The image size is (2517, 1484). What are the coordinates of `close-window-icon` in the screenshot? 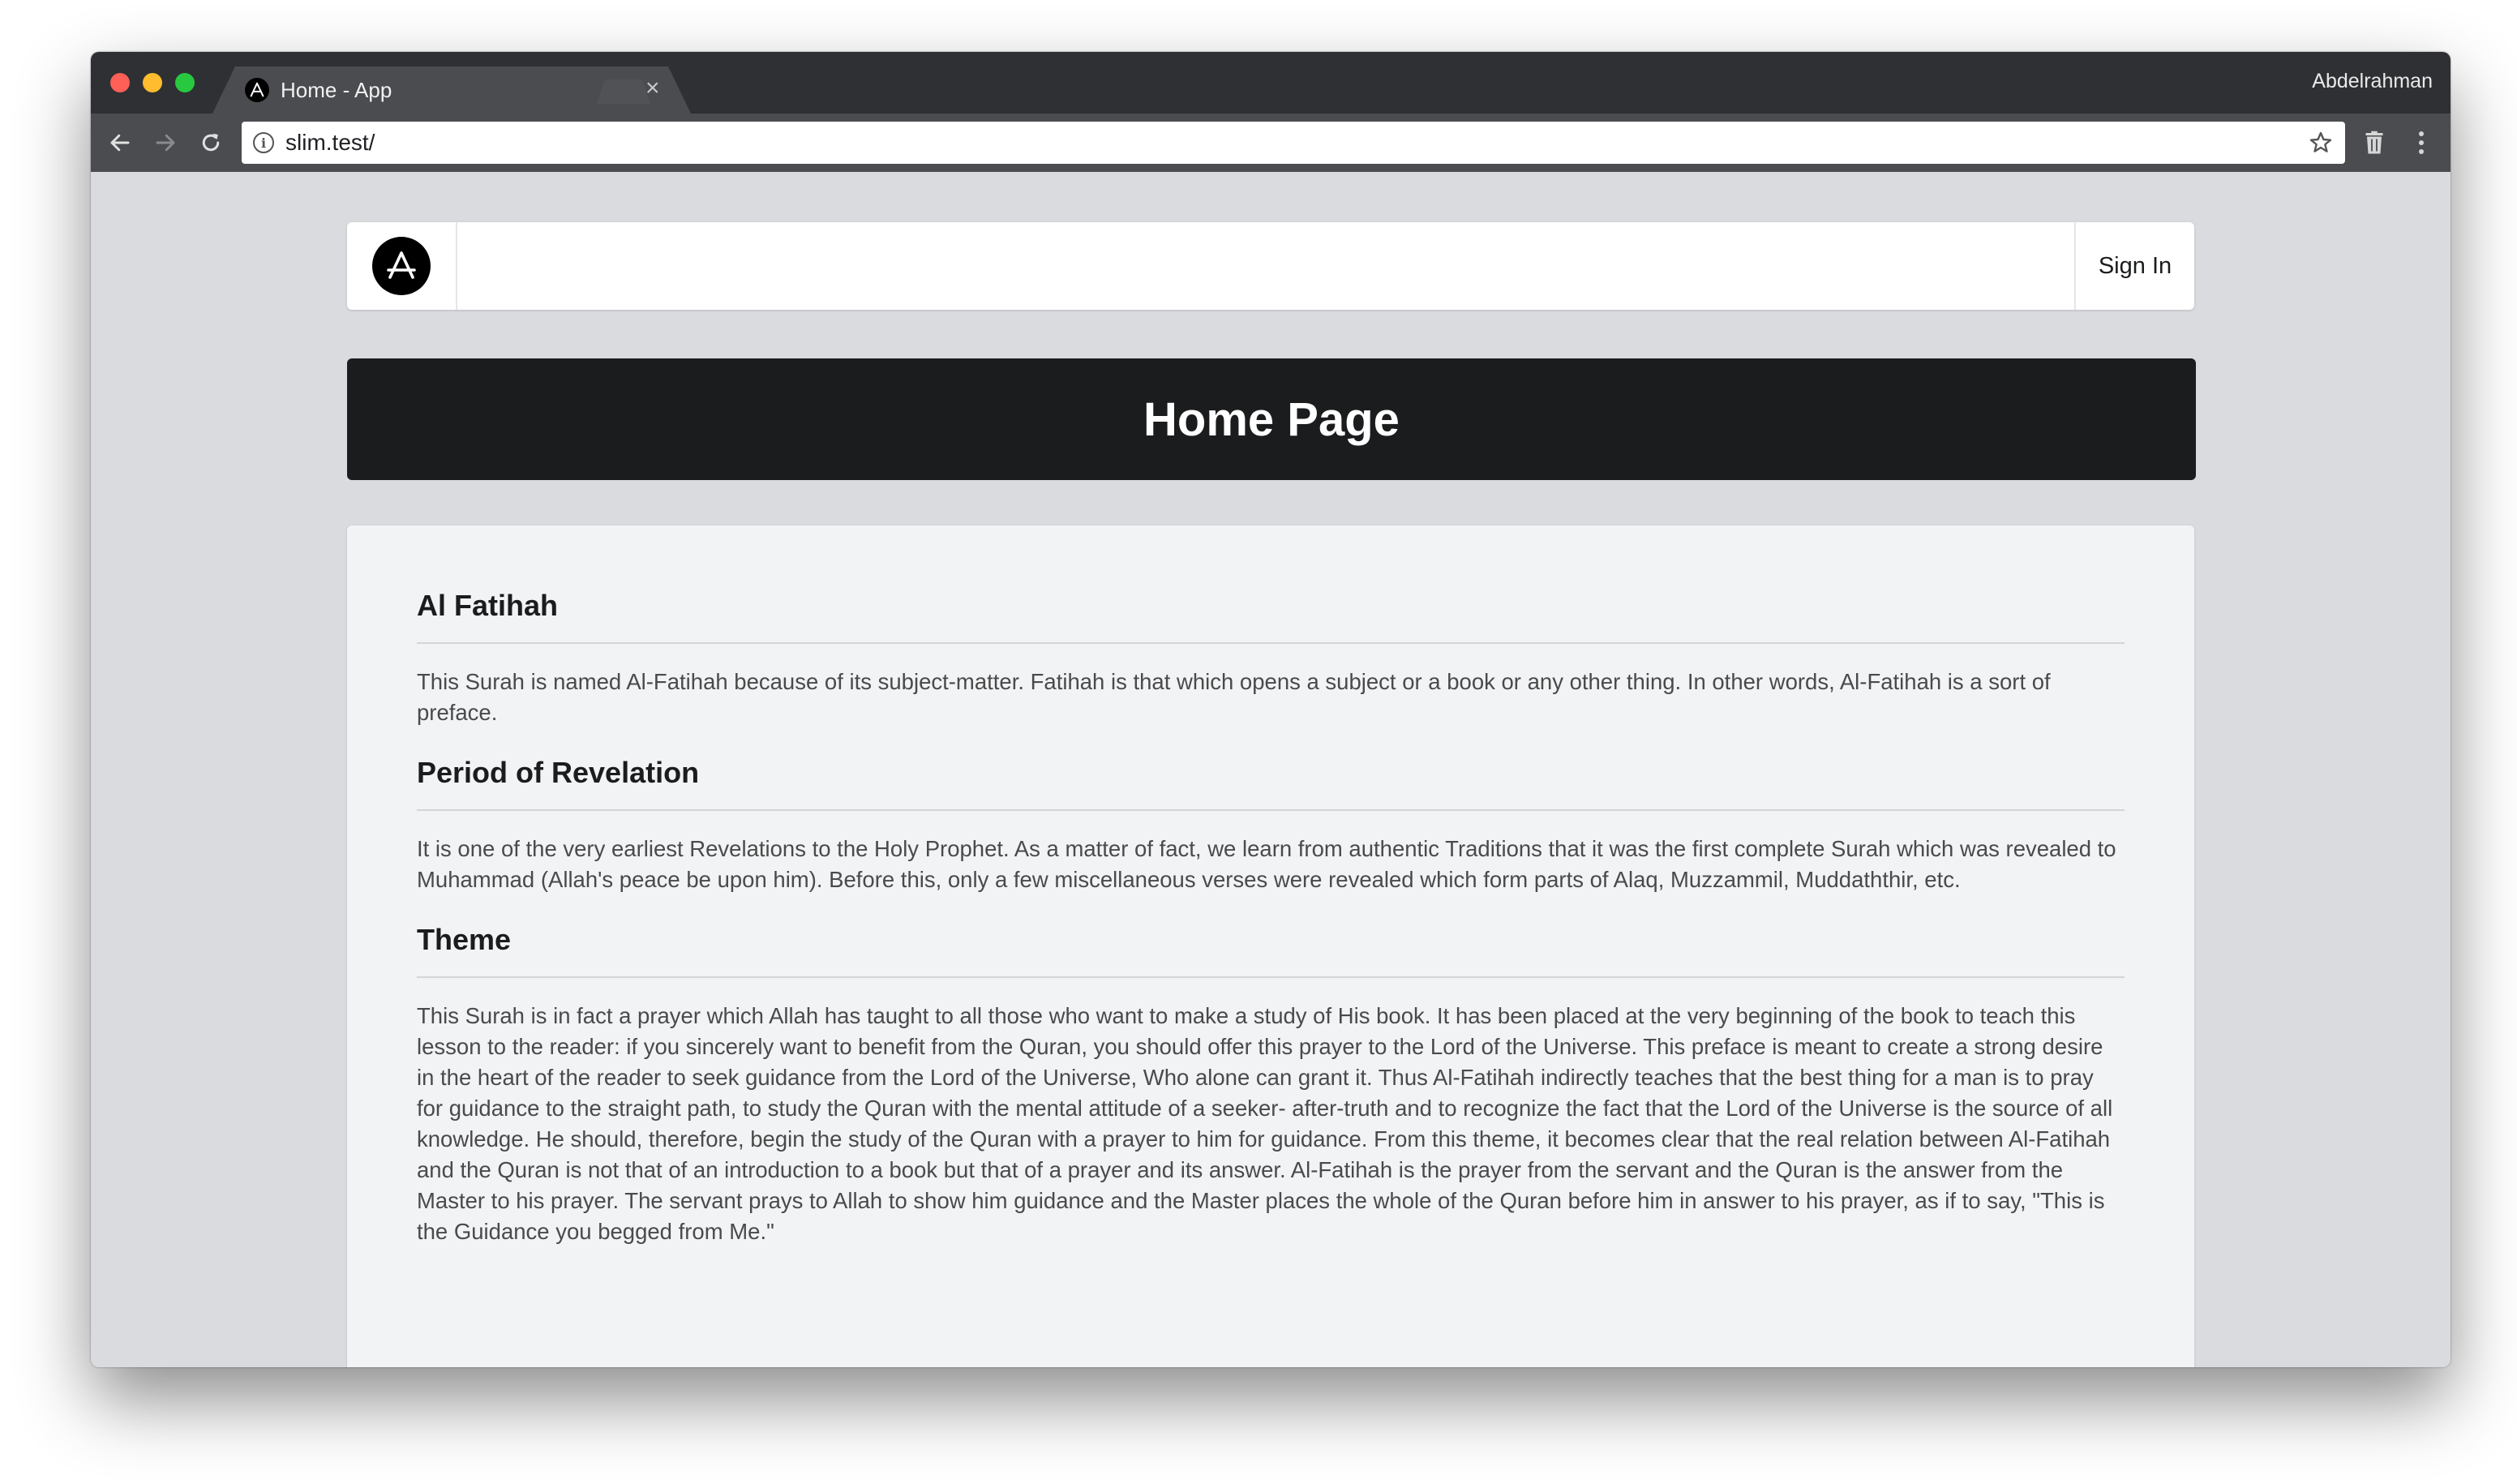 It's located at (120, 82).